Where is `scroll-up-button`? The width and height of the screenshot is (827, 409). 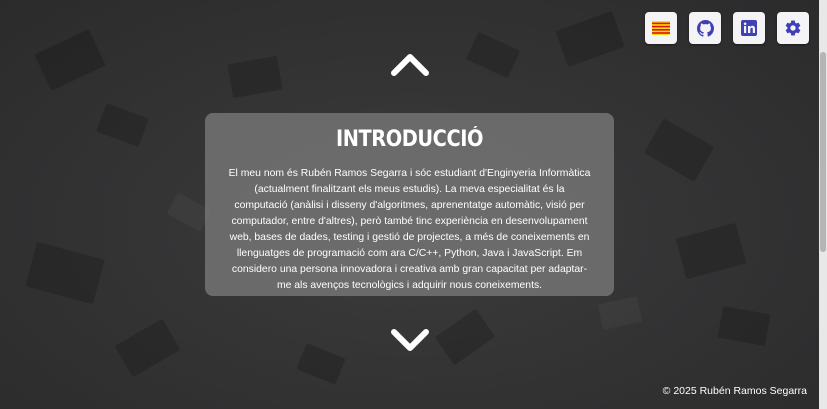 scroll-up-button is located at coordinates (410, 64).